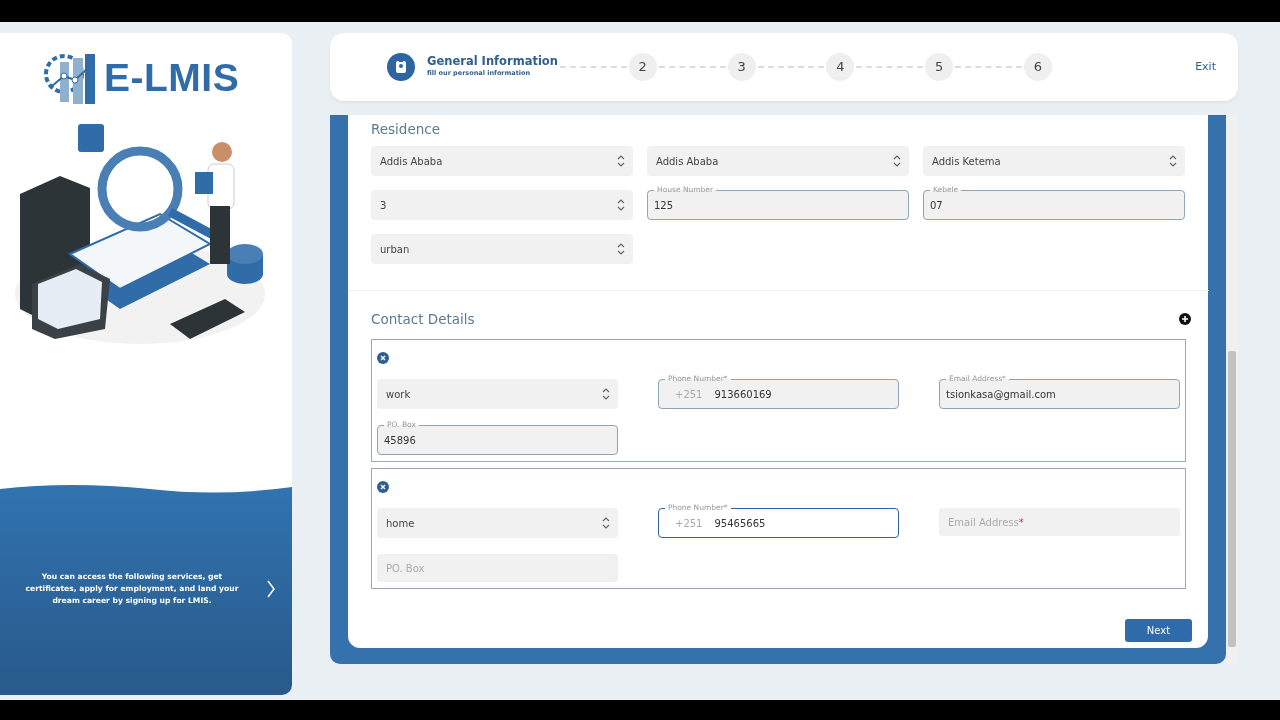  Describe the element at coordinates (1054, 161) in the screenshot. I see `dropdown: Addis Ketema` at that location.